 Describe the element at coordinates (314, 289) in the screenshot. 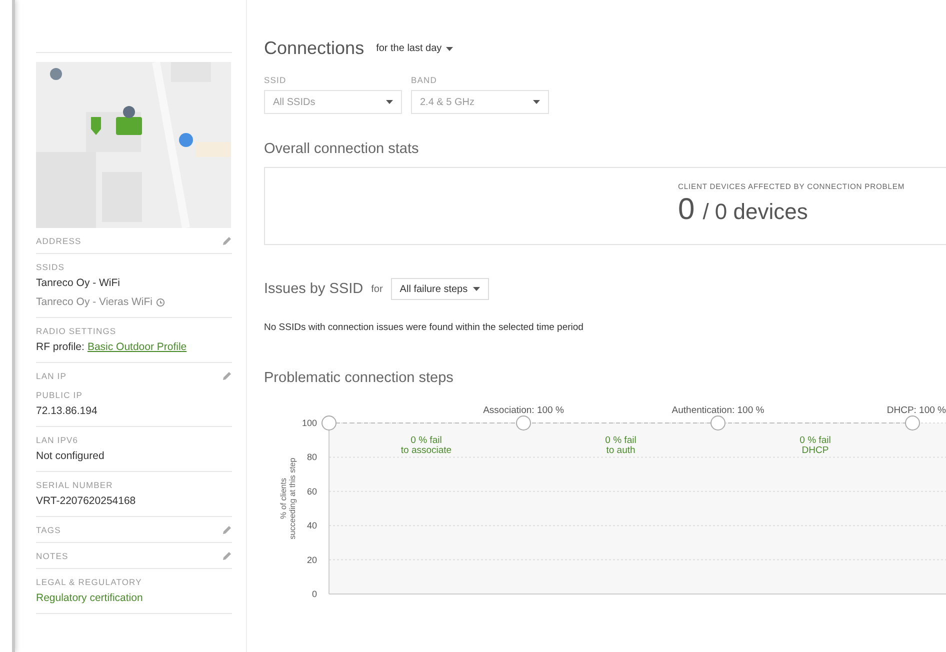

I see `section-title: Issues by SSID` at that location.